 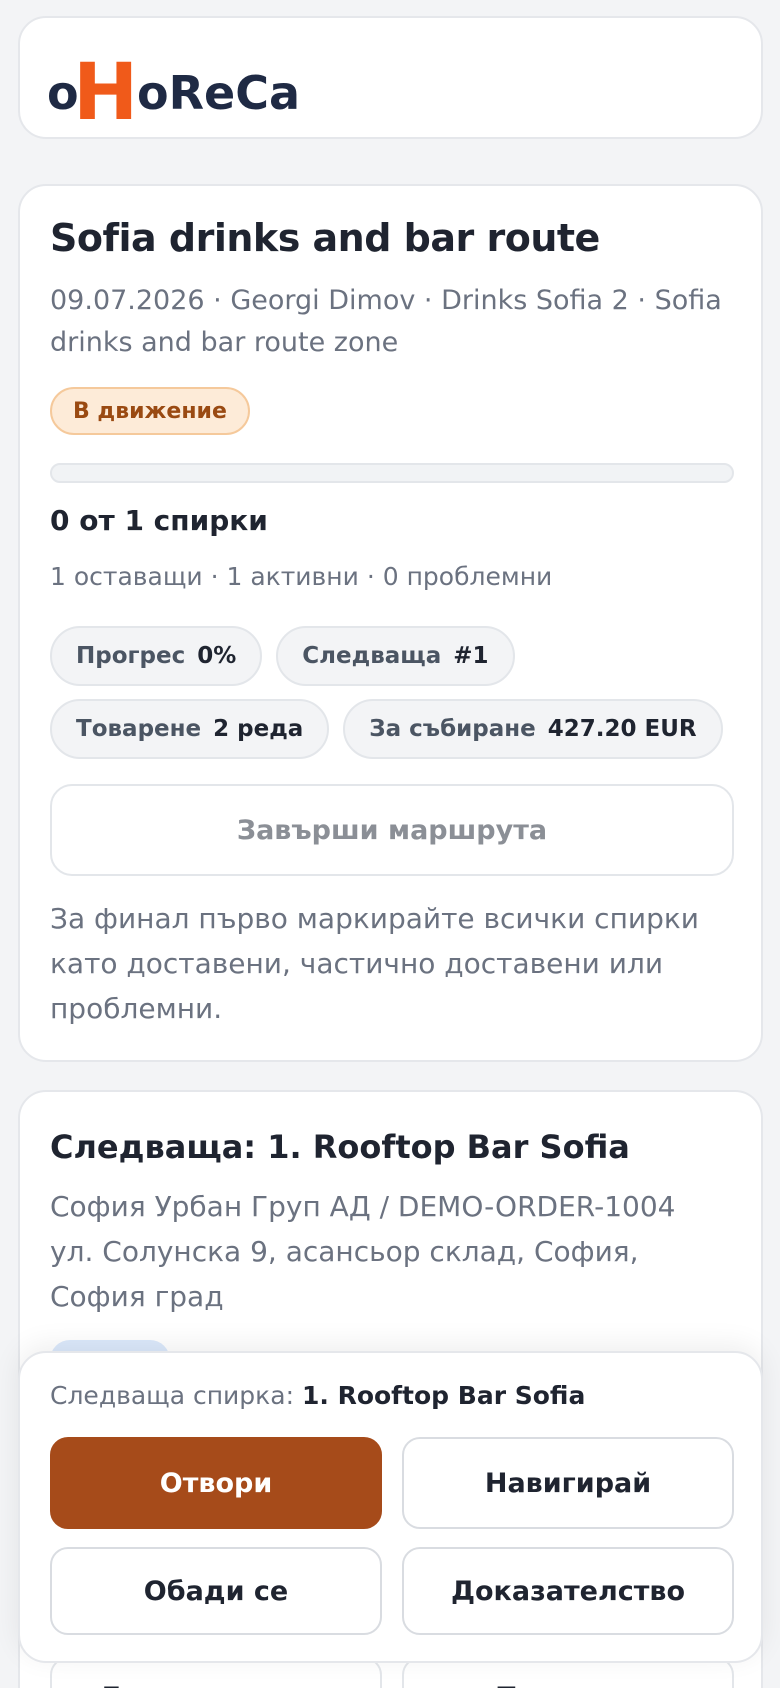 I want to click on chip-progress: Прогрес 0%, so click(x=156, y=656).